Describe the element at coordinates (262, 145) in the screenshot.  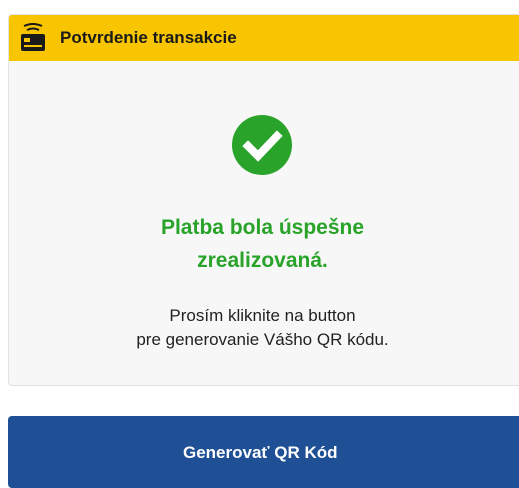
I see `check-circle-icon` at that location.